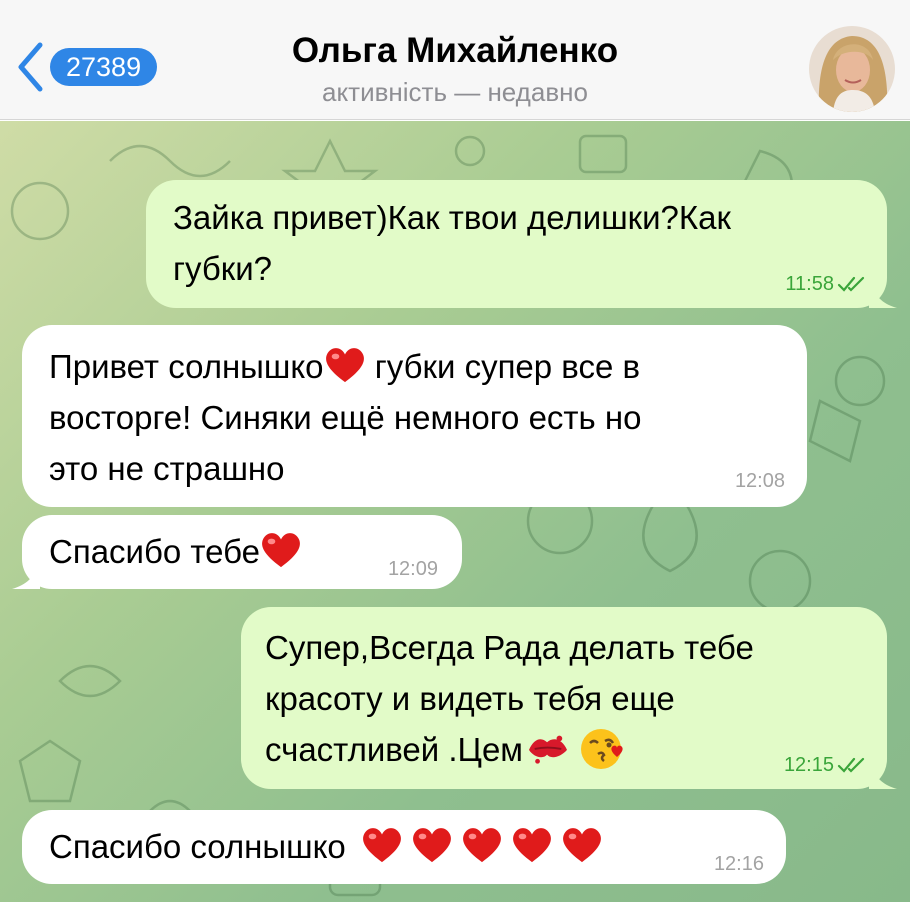 The image size is (910, 902). I want to click on message-text: Спасибо тебе, so click(243, 551).